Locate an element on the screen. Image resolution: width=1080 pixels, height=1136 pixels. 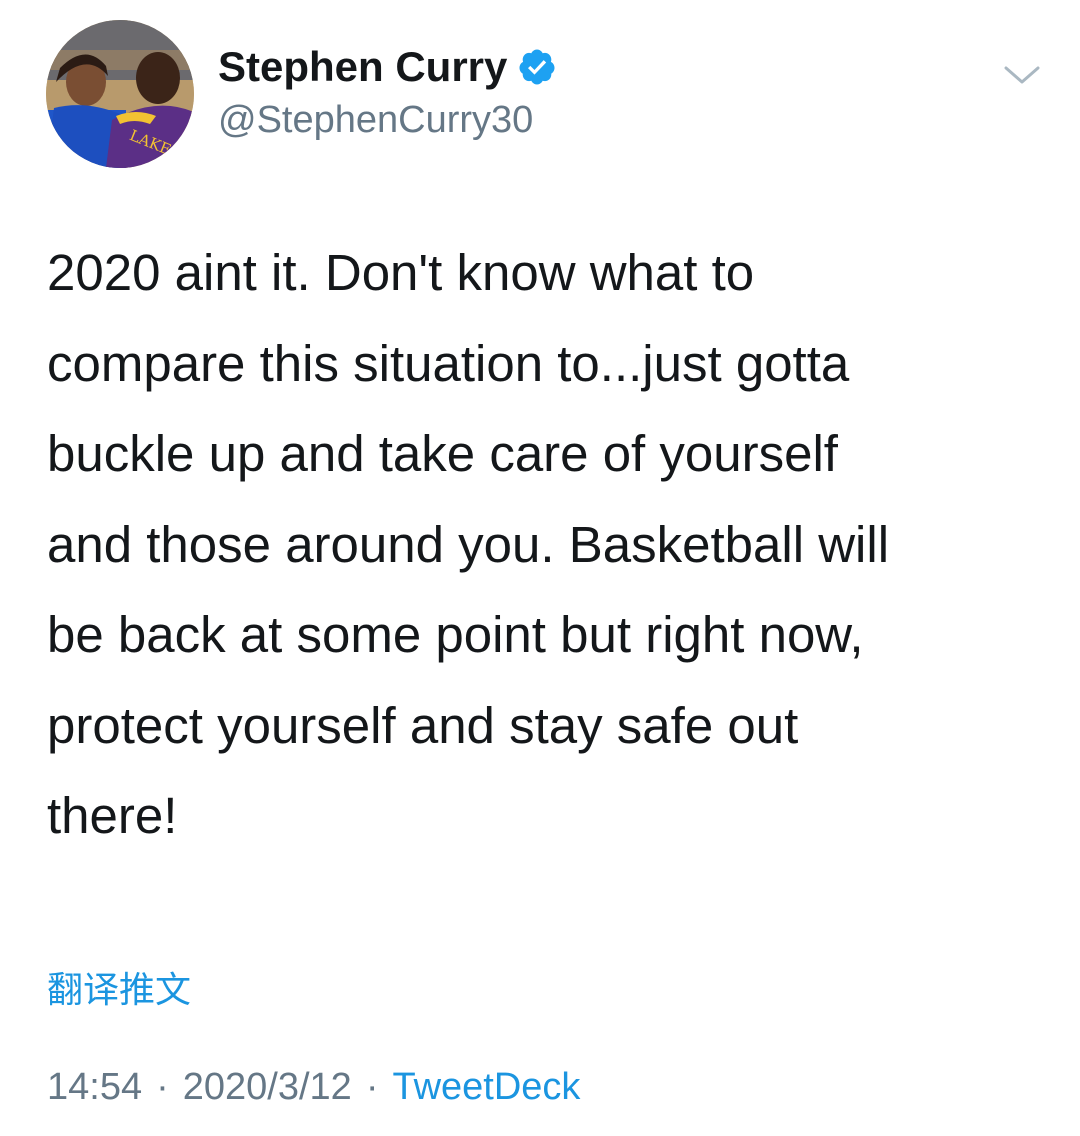
translate-tweet-link: 翻译推文 is located at coordinates (119, 991).